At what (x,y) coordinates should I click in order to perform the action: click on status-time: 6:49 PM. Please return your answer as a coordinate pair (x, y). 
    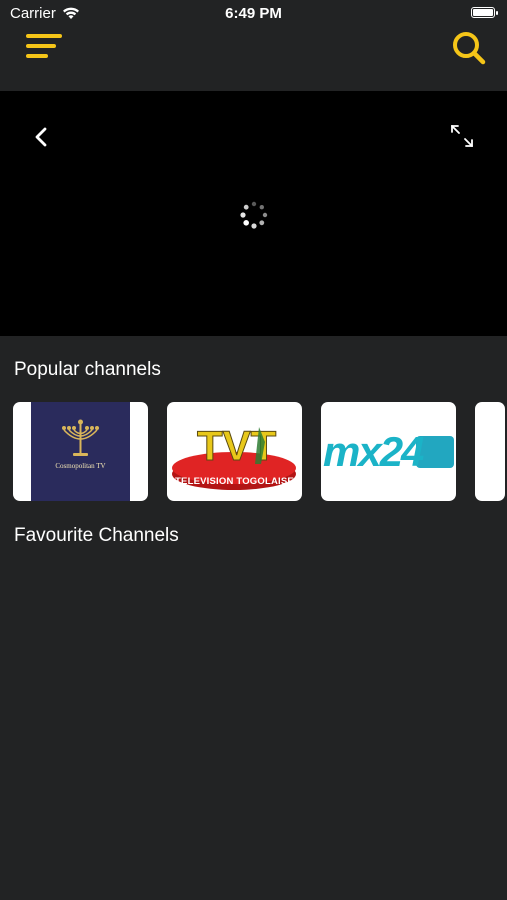
    Looking at the image, I should click on (253, 13).